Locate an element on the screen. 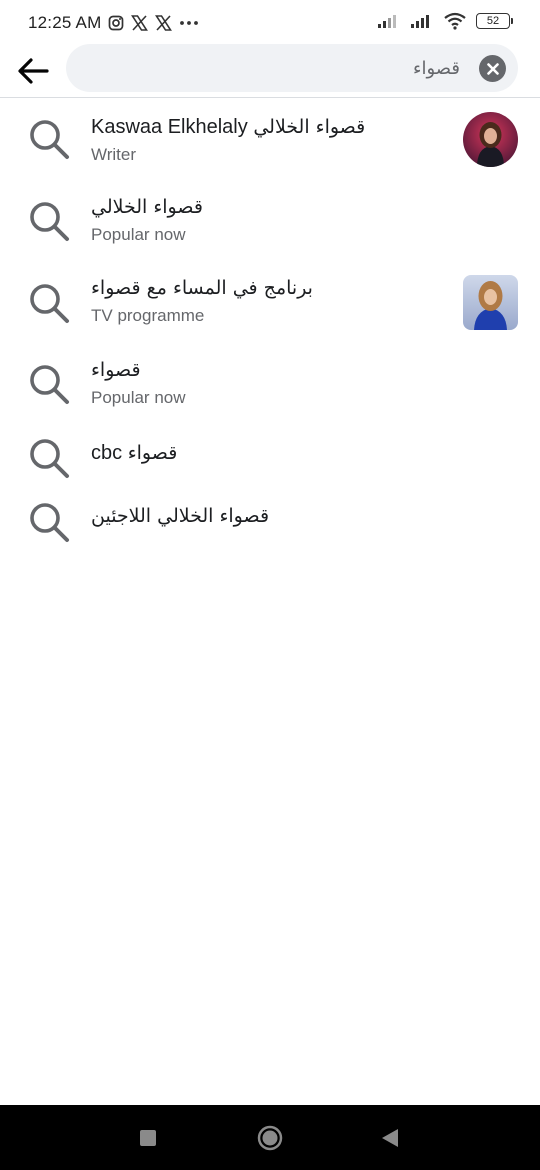 This screenshot has height=1170, width=540. search-box is located at coordinates (292, 68).